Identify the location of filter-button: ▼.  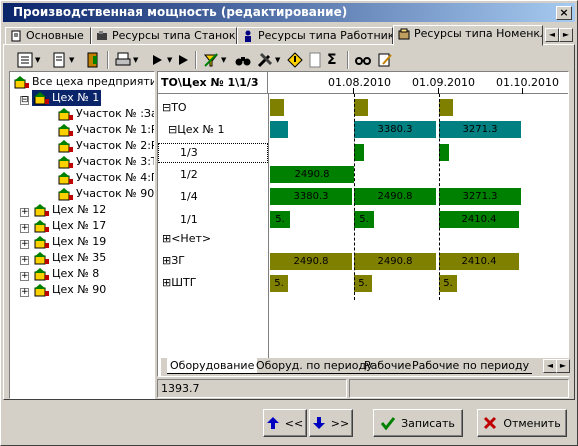
(214, 60).